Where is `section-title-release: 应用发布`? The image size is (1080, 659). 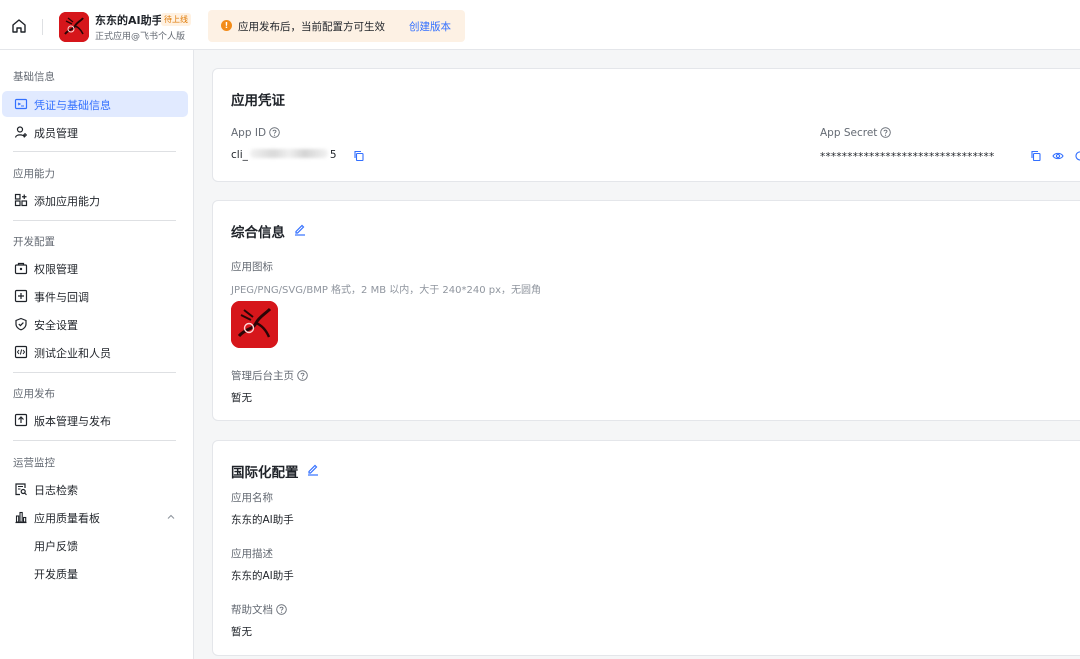 section-title-release: 应用发布 is located at coordinates (34, 394).